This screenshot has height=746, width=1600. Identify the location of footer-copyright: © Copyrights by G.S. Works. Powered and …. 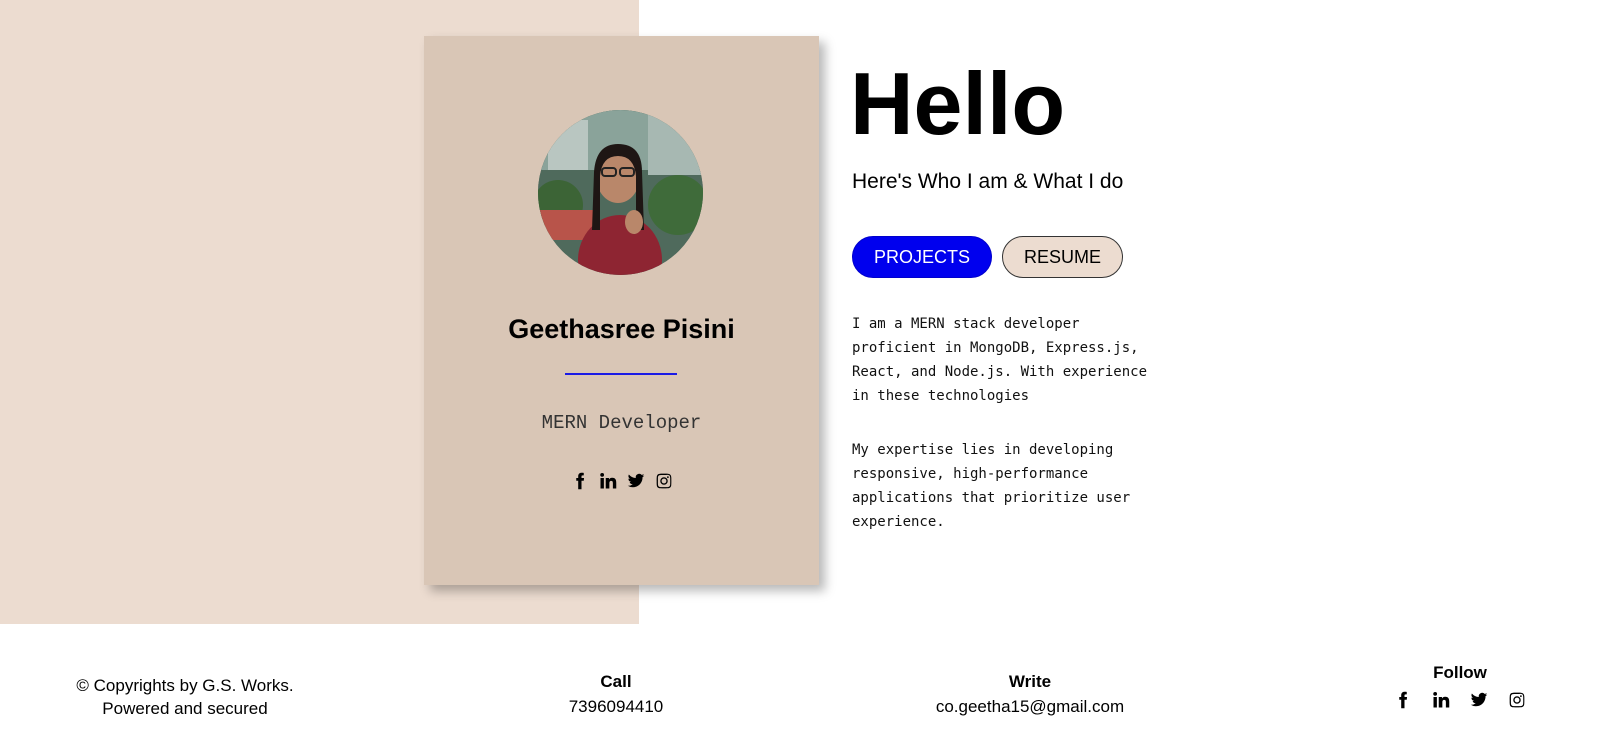
(185, 697).